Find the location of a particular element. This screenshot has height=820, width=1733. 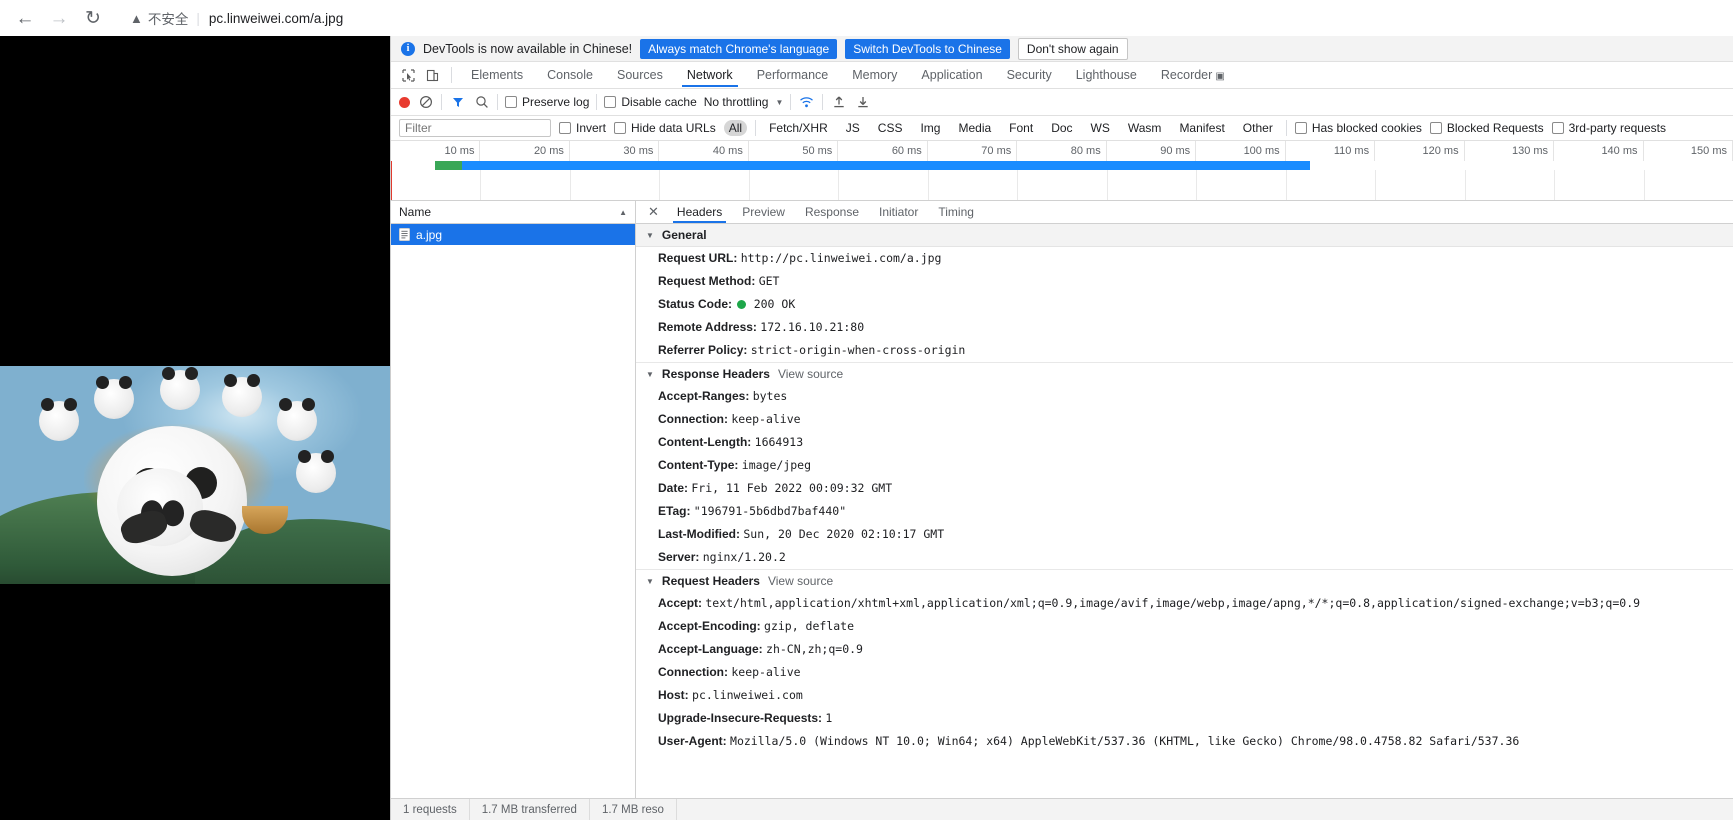

switch-devtools-language-button: Switch DevTools to Chinese is located at coordinates (927, 48).